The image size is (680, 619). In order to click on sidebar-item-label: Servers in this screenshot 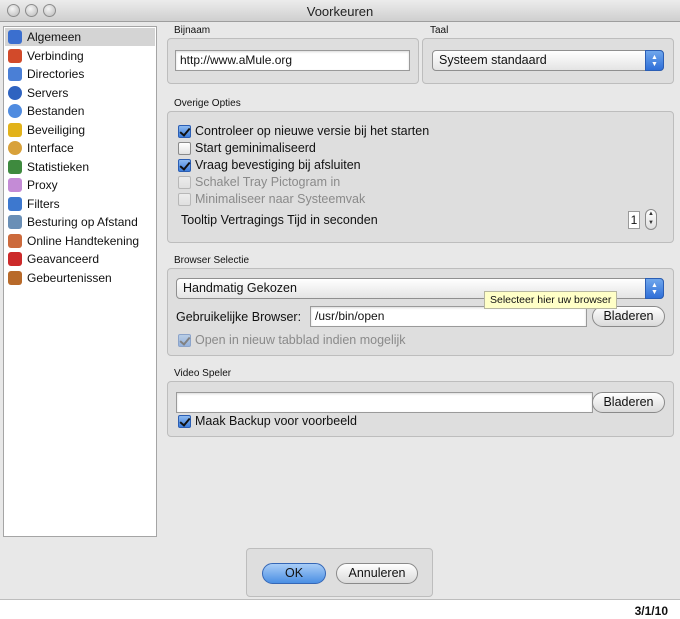, I will do `click(48, 92)`.